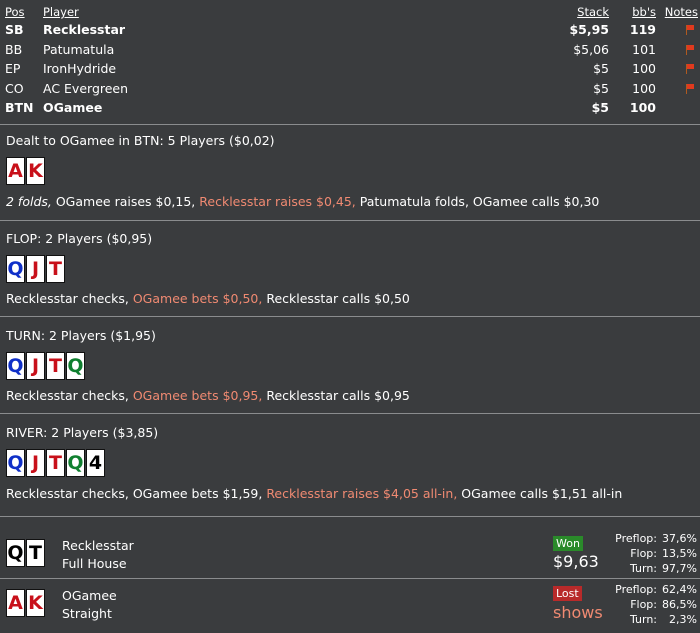 Image resolution: width=700 pixels, height=633 pixels. What do you see at coordinates (29, 201) in the screenshot?
I see `action-text: 2 folds,` at bounding box center [29, 201].